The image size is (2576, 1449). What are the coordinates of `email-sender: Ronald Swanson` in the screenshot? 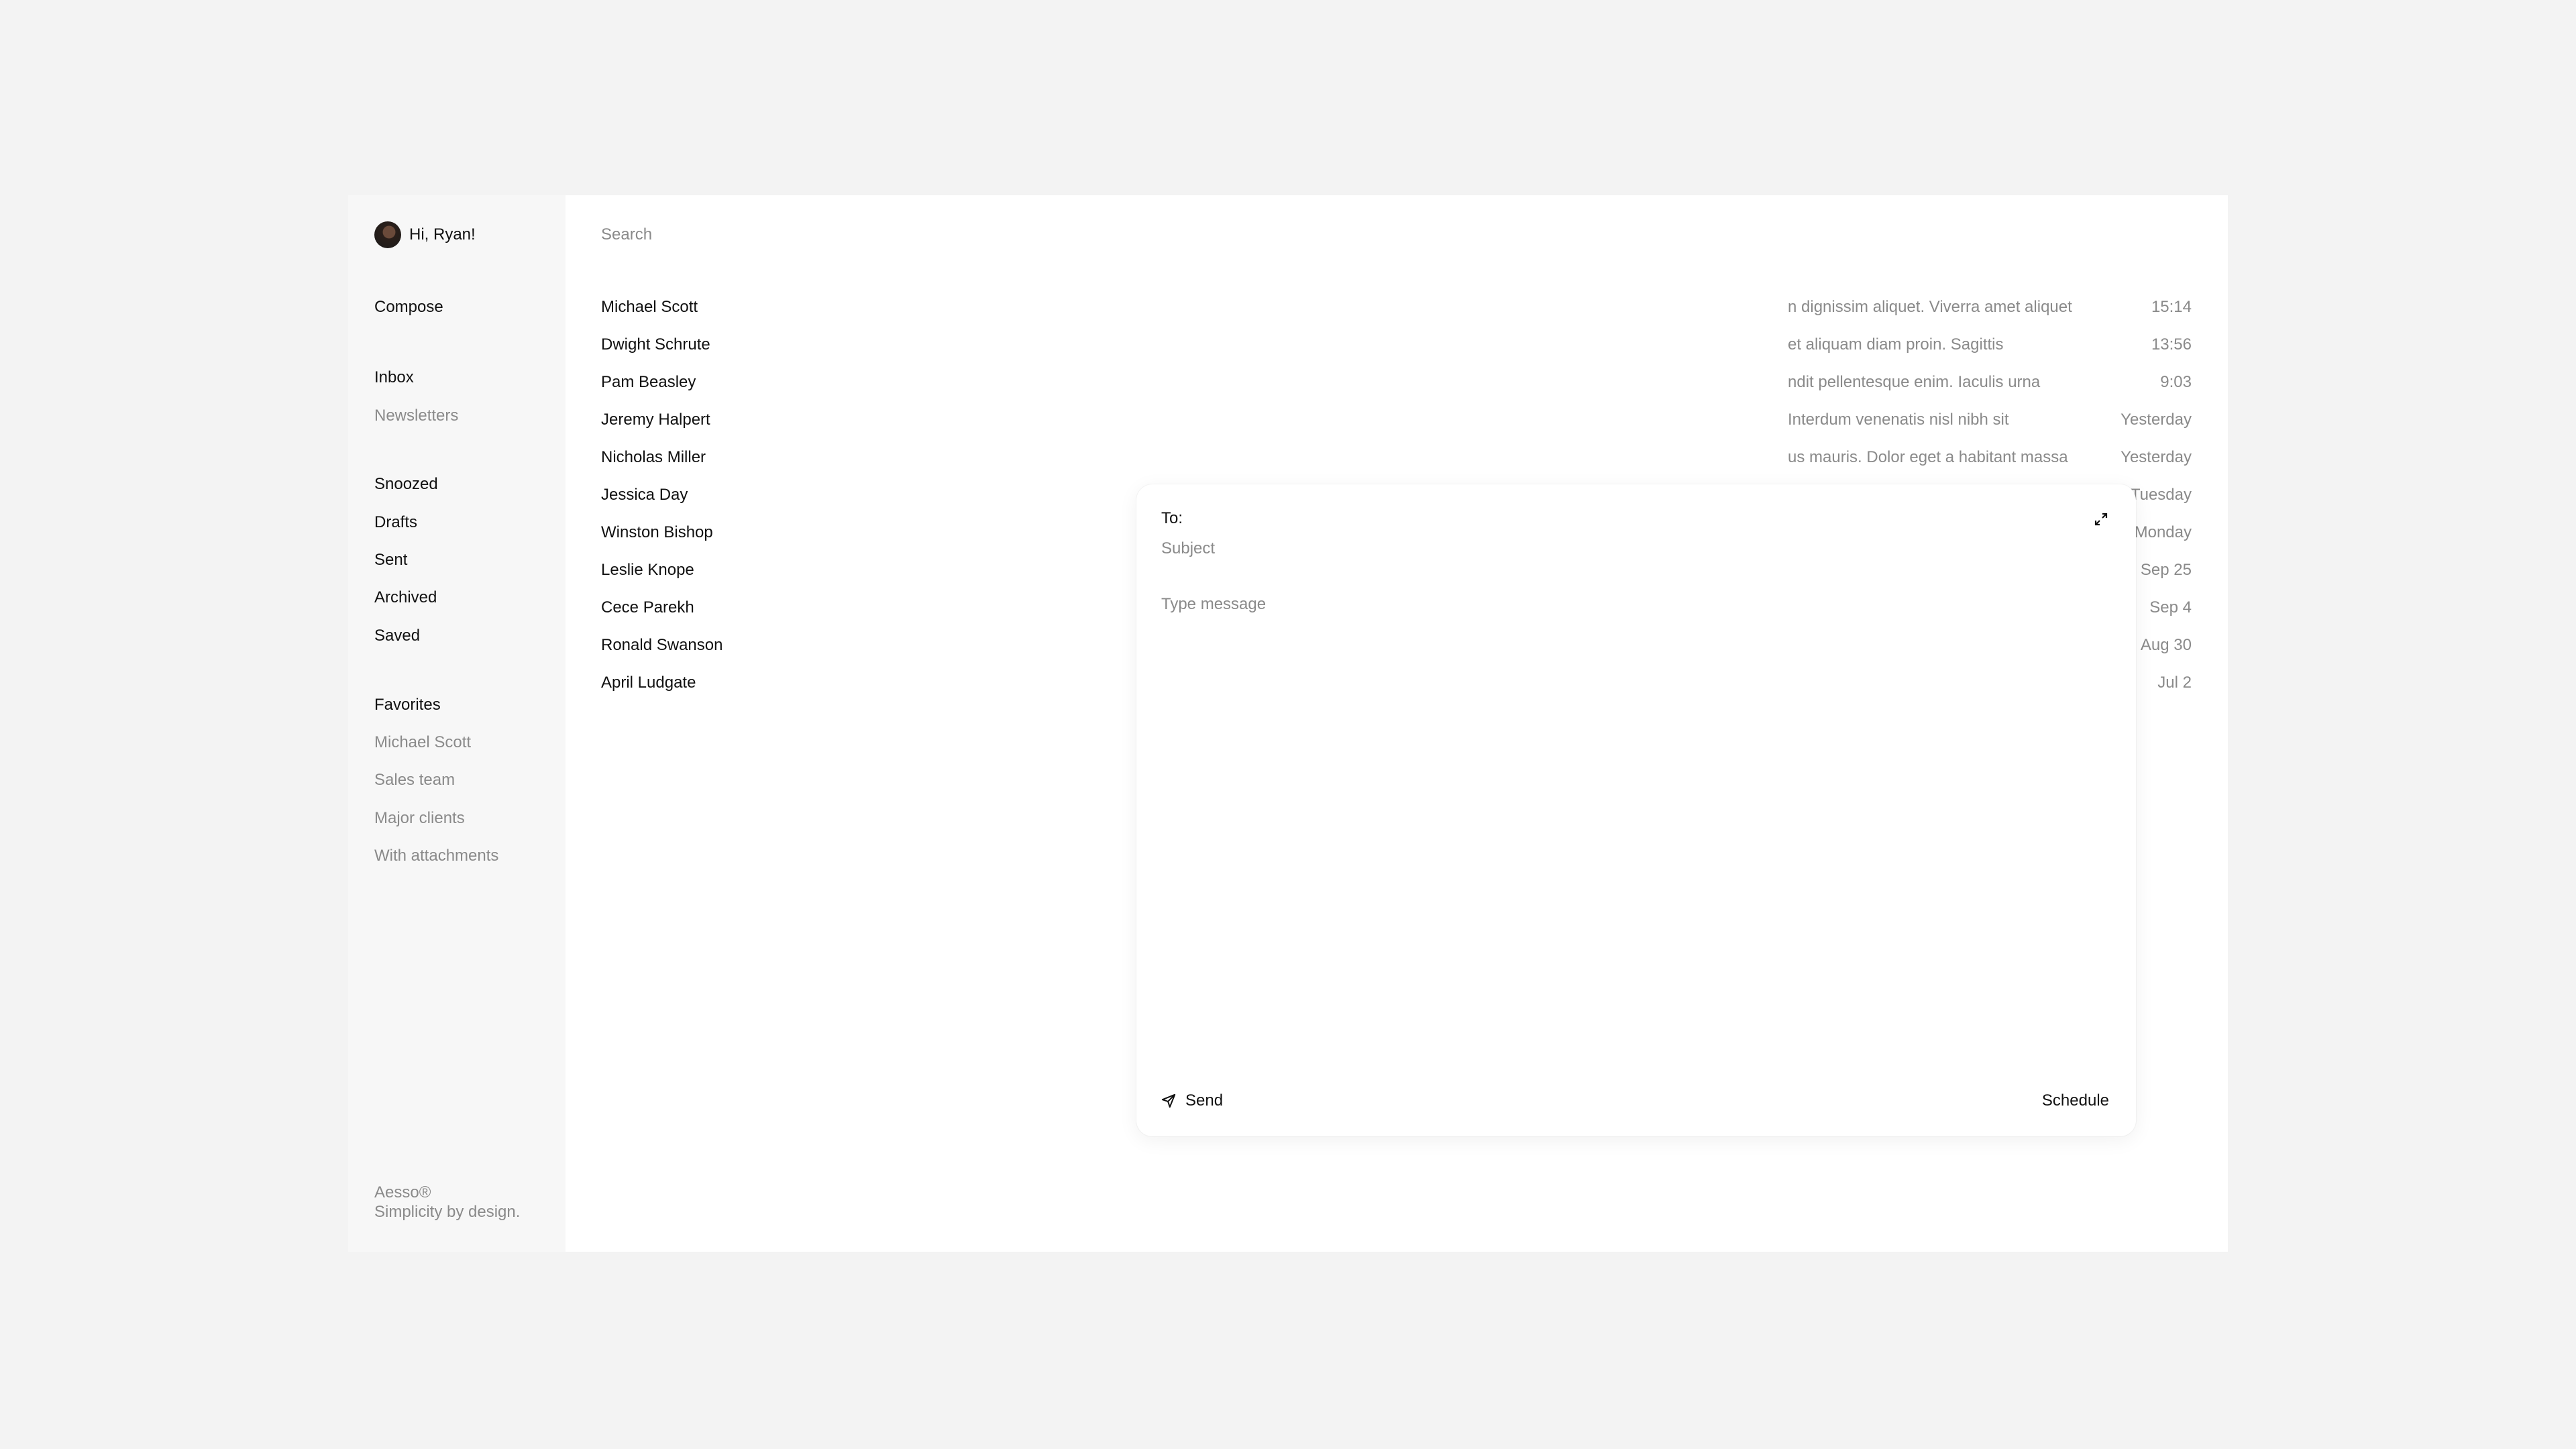 It's located at (662, 645).